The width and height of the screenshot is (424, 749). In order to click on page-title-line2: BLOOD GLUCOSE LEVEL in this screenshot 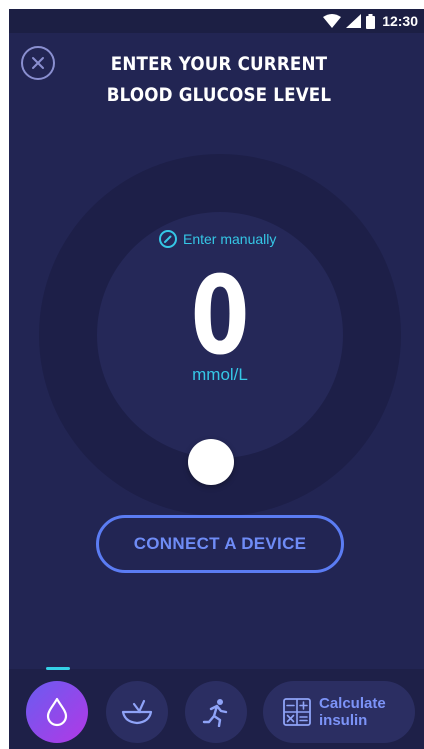, I will do `click(219, 95)`.